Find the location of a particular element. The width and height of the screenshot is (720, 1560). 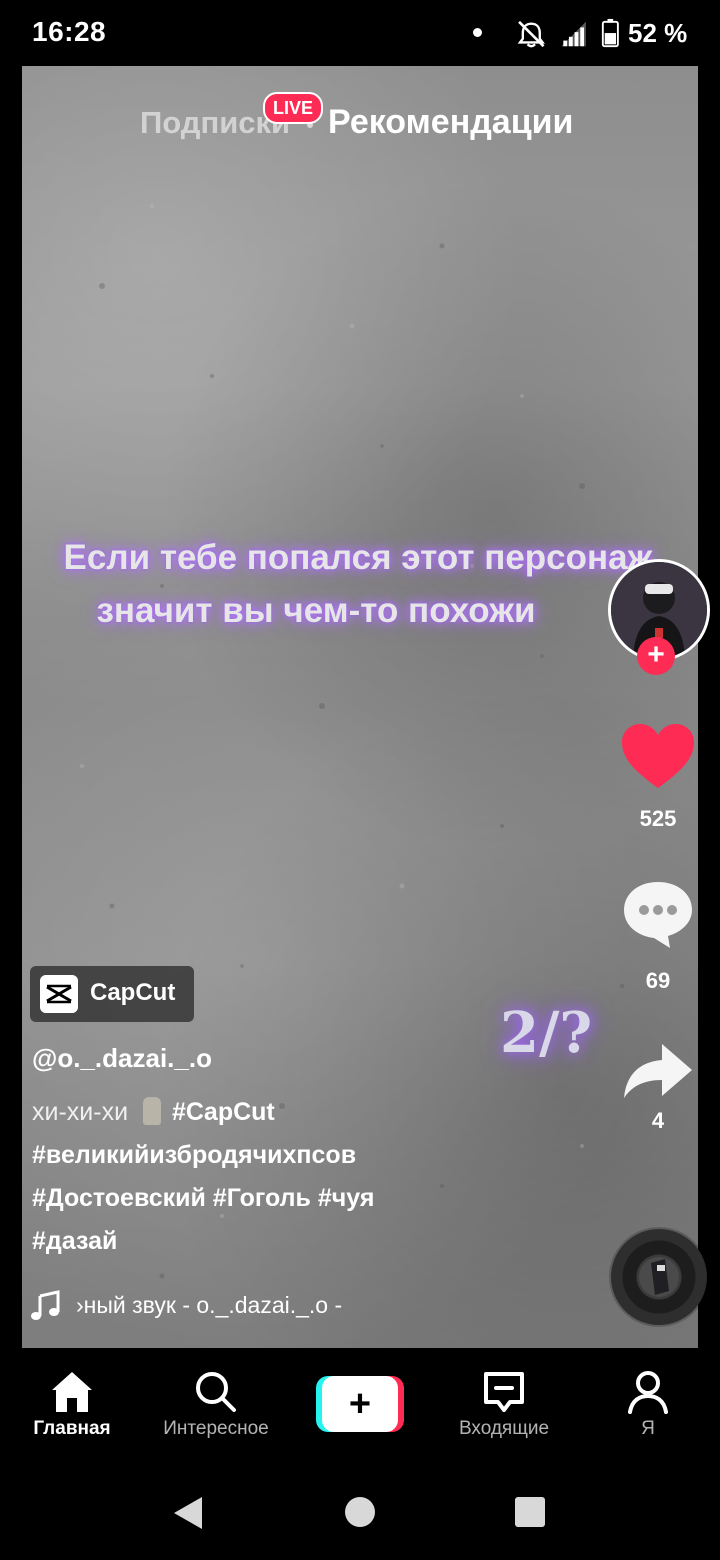

plus-icon: + is located at coordinates (360, 1404).